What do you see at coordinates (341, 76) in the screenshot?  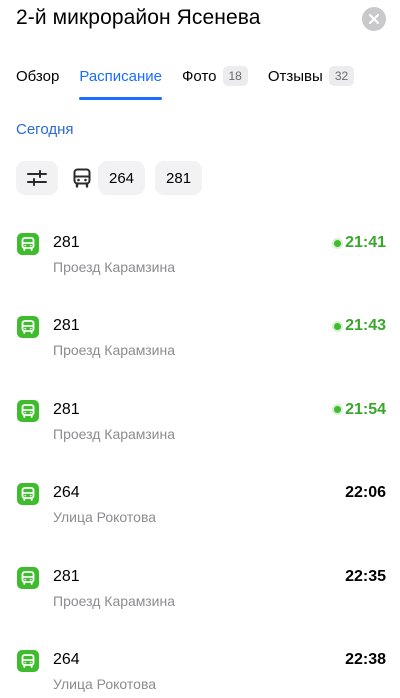 I see `reviews-count-badge: 32` at bounding box center [341, 76].